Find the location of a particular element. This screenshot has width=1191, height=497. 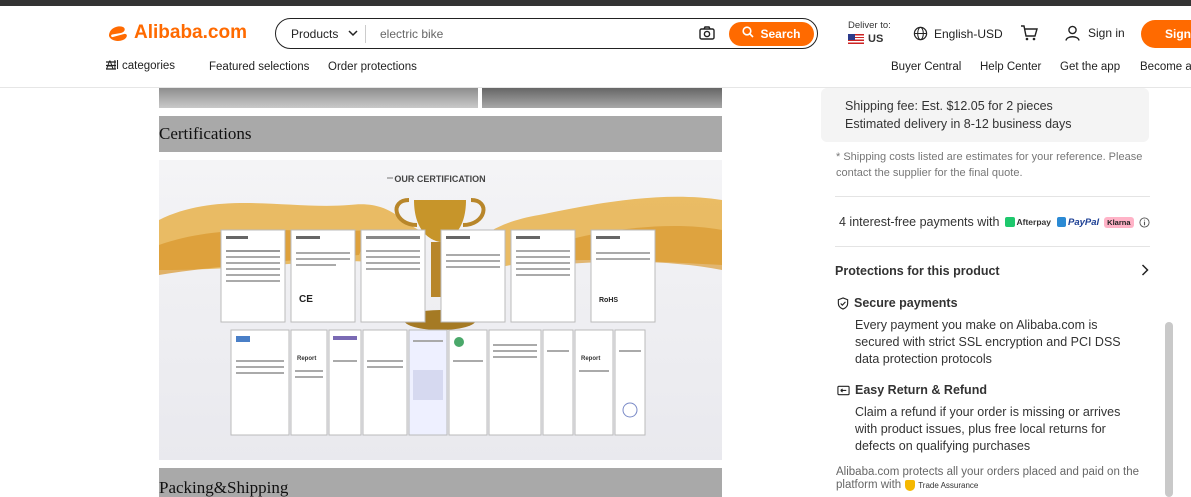

search-category-select: Products is located at coordinates (321, 33).